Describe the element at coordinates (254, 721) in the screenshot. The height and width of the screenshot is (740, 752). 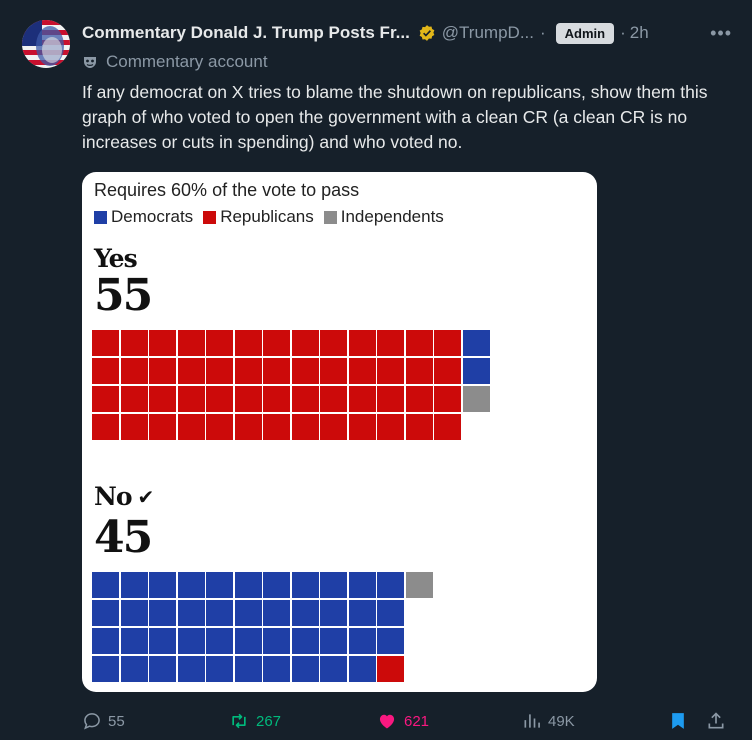
I see `repost-button: 267` at that location.